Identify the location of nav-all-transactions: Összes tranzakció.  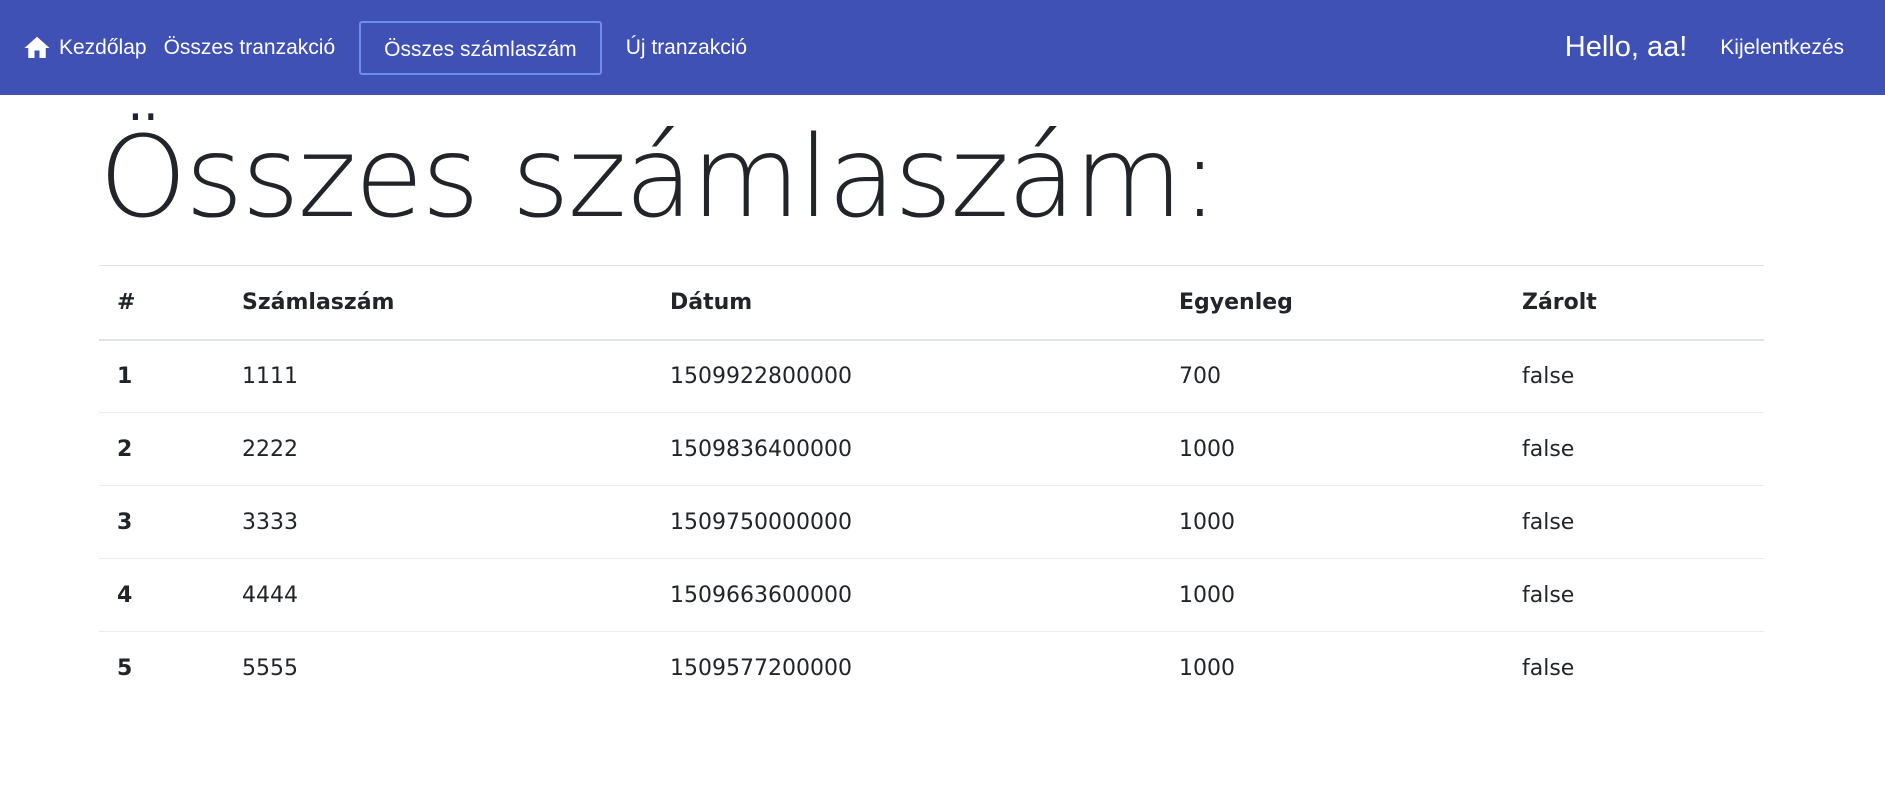
(250, 48).